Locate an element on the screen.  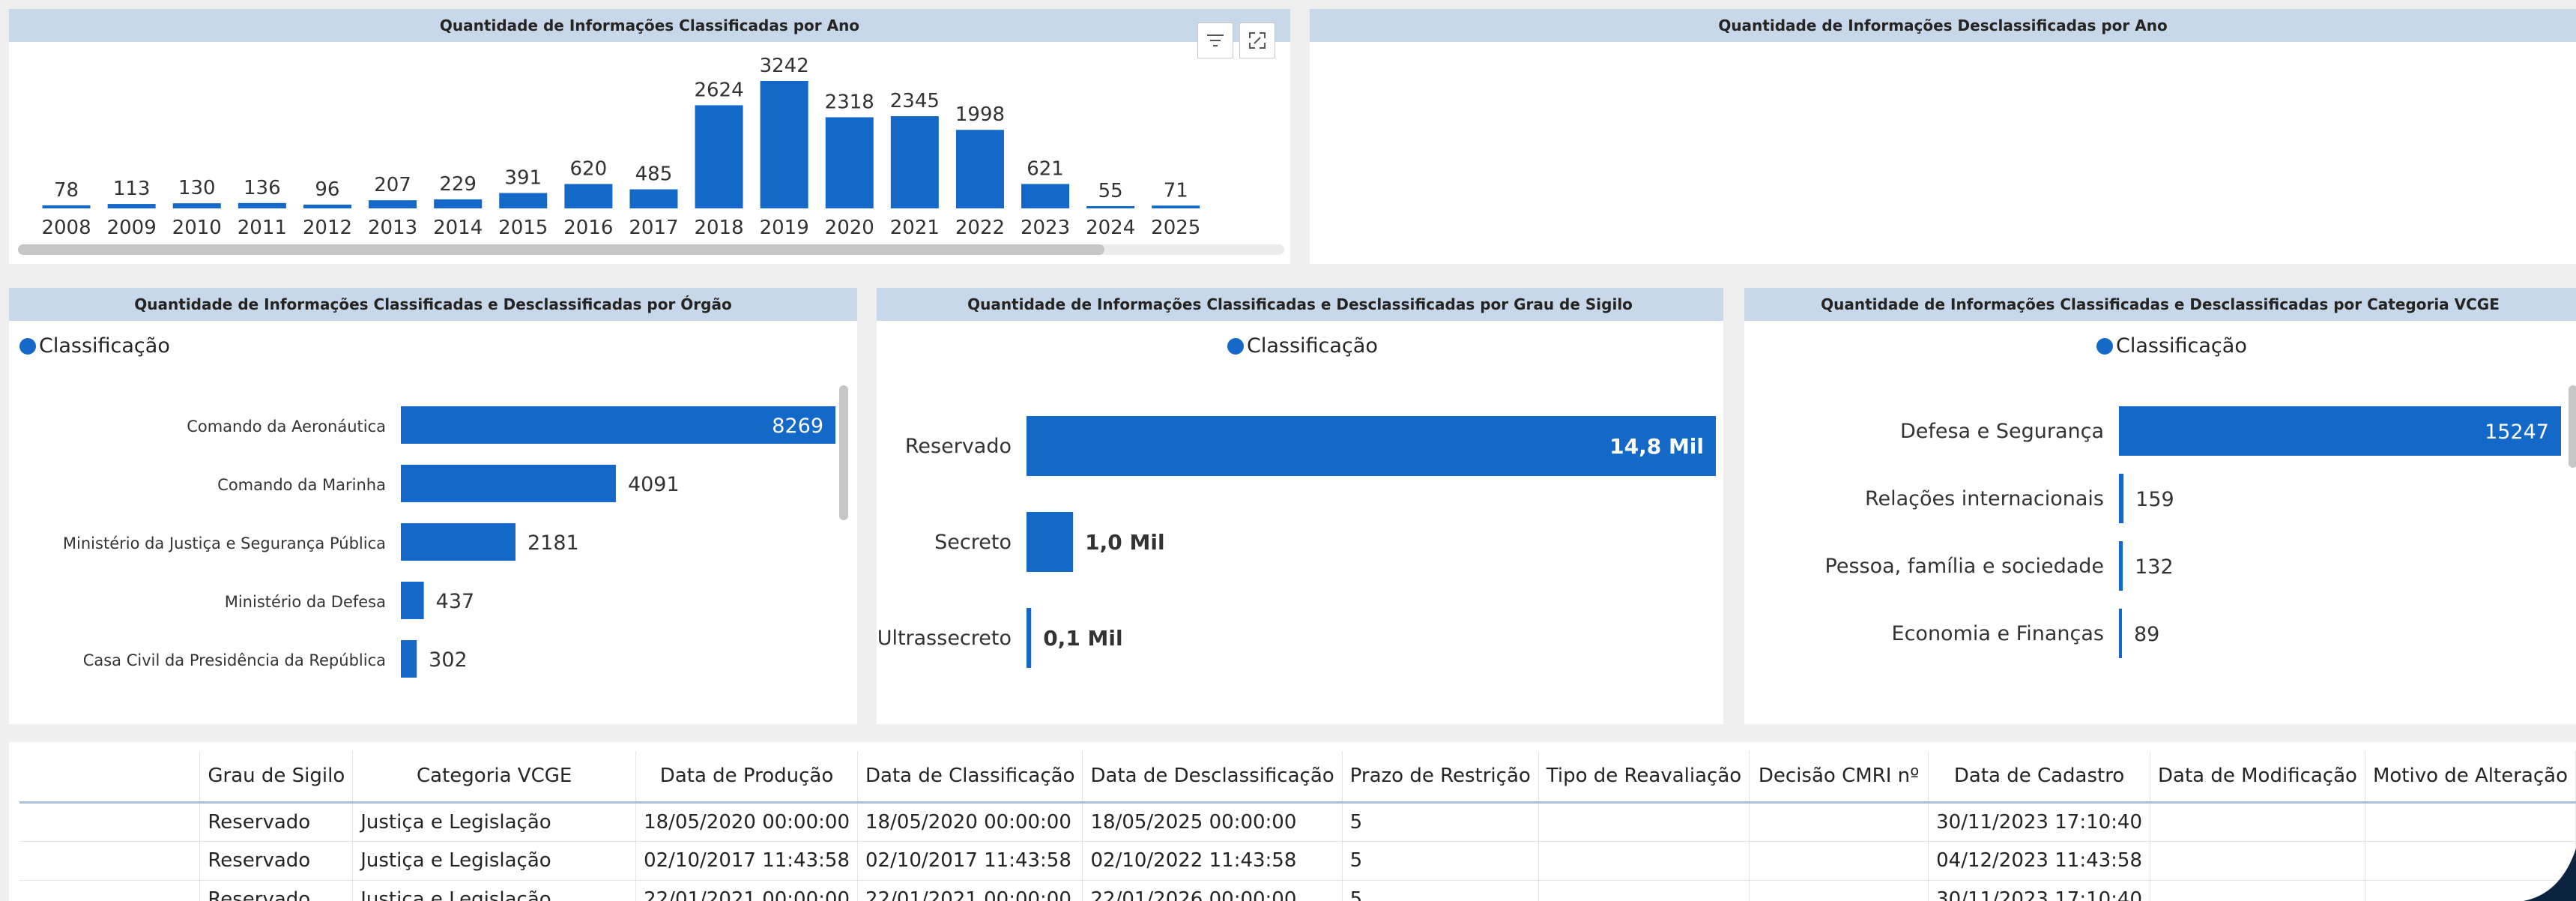
x-tick-label: 2013 is located at coordinates (392, 228).